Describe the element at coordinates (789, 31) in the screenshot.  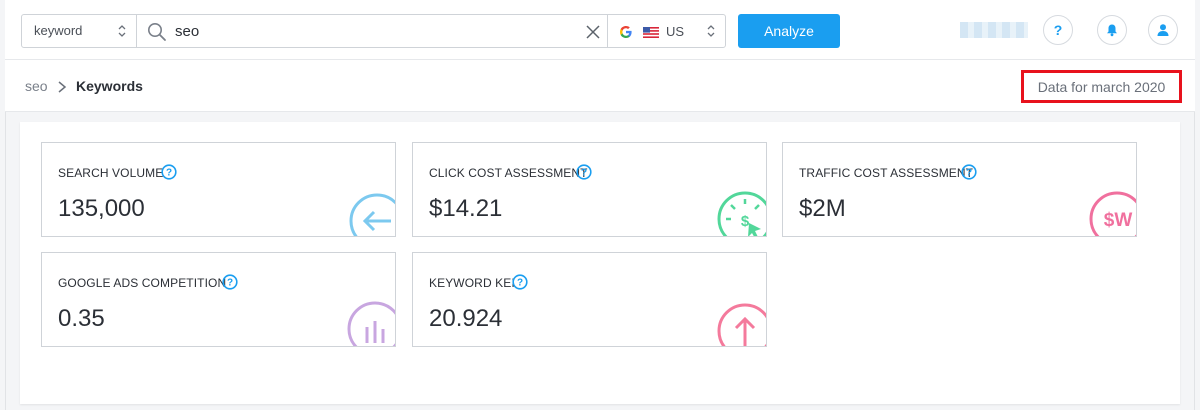
I see `analyze-button: Analyze` at that location.